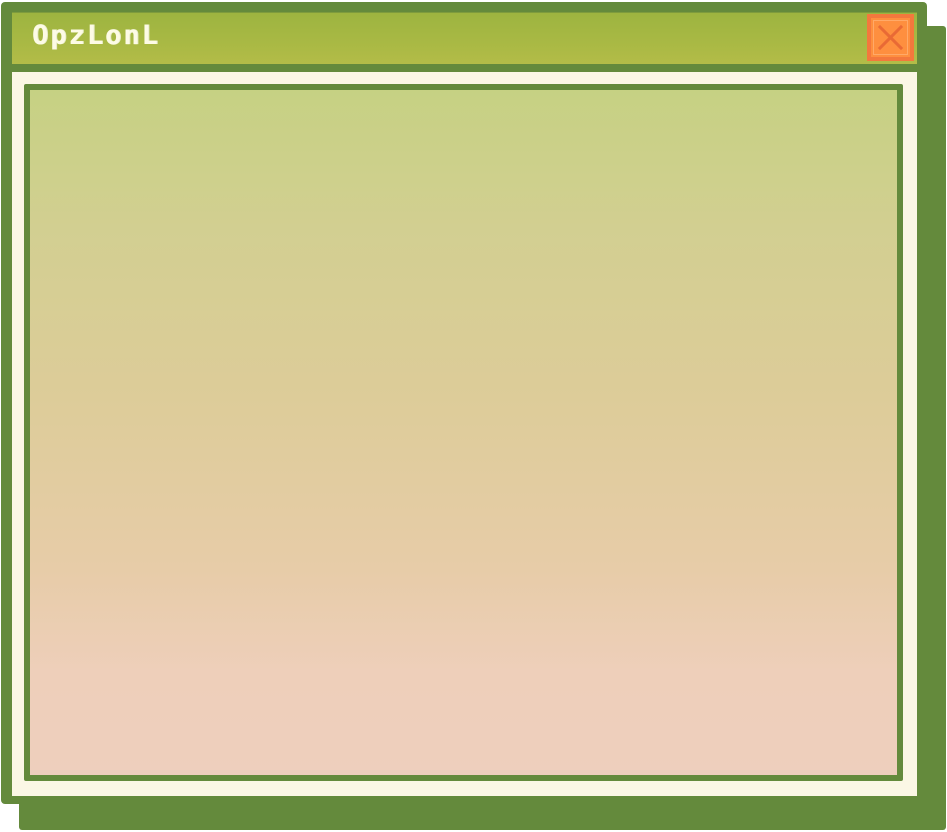  What do you see at coordinates (96, 35) in the screenshot?
I see `window-title: OpzLonL` at bounding box center [96, 35].